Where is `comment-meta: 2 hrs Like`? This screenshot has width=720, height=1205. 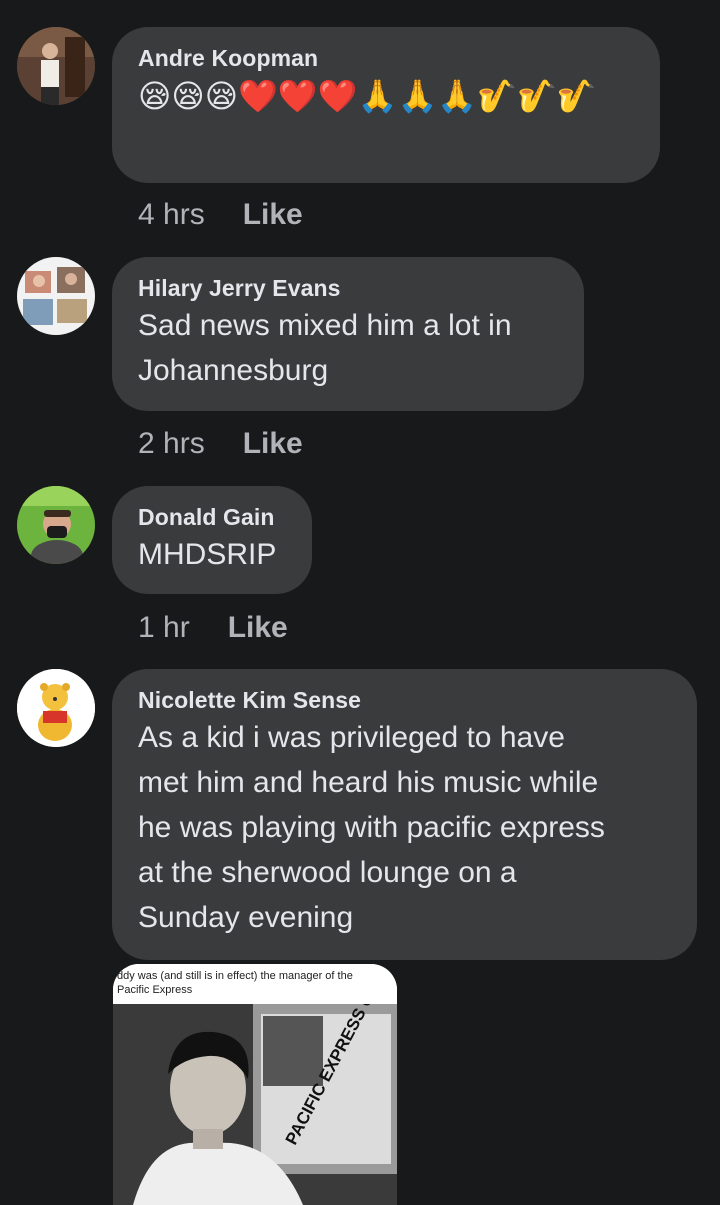 comment-meta: 2 hrs Like is located at coordinates (220, 444).